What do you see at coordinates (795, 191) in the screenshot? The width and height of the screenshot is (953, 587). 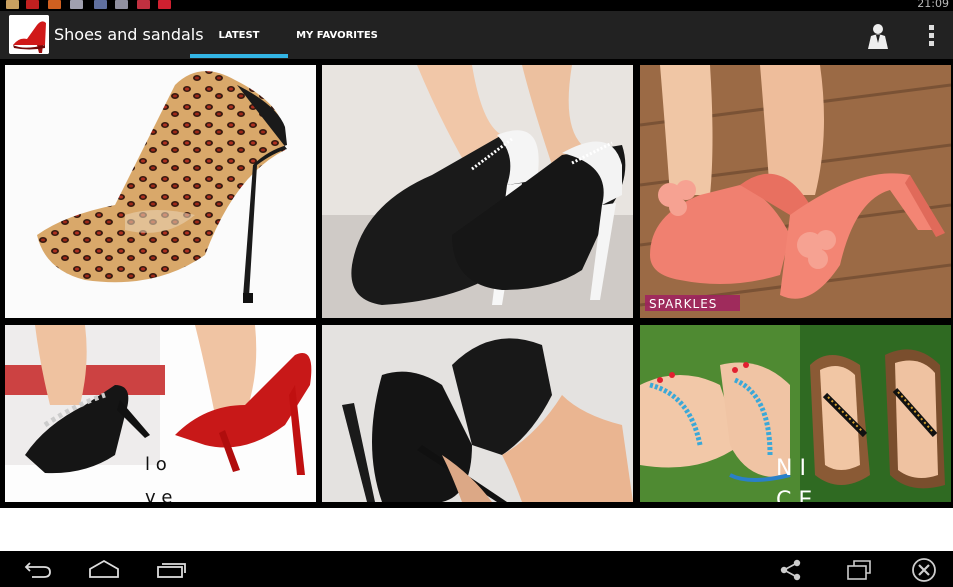 I see `grid-tile-coral-heels: SPARKLES` at bounding box center [795, 191].